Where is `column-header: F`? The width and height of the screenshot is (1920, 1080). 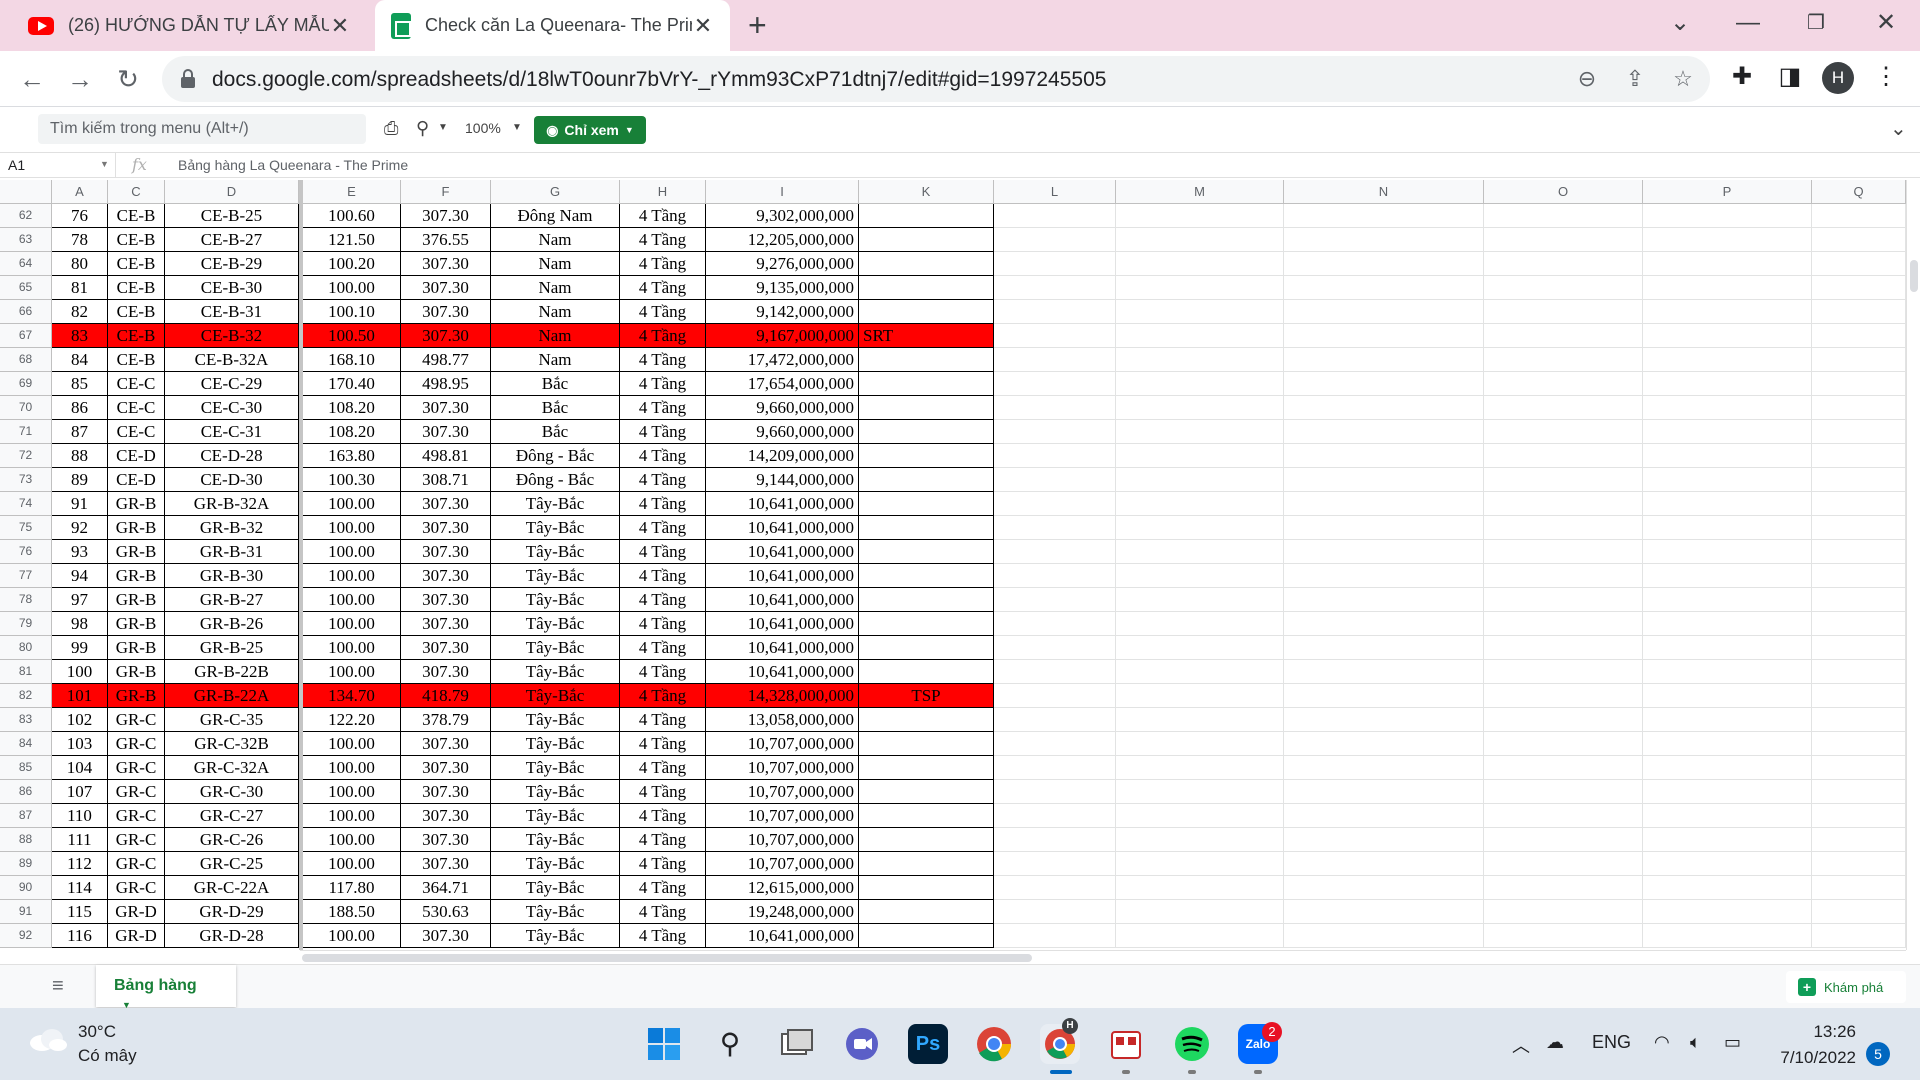
column-header: F is located at coordinates (446, 192).